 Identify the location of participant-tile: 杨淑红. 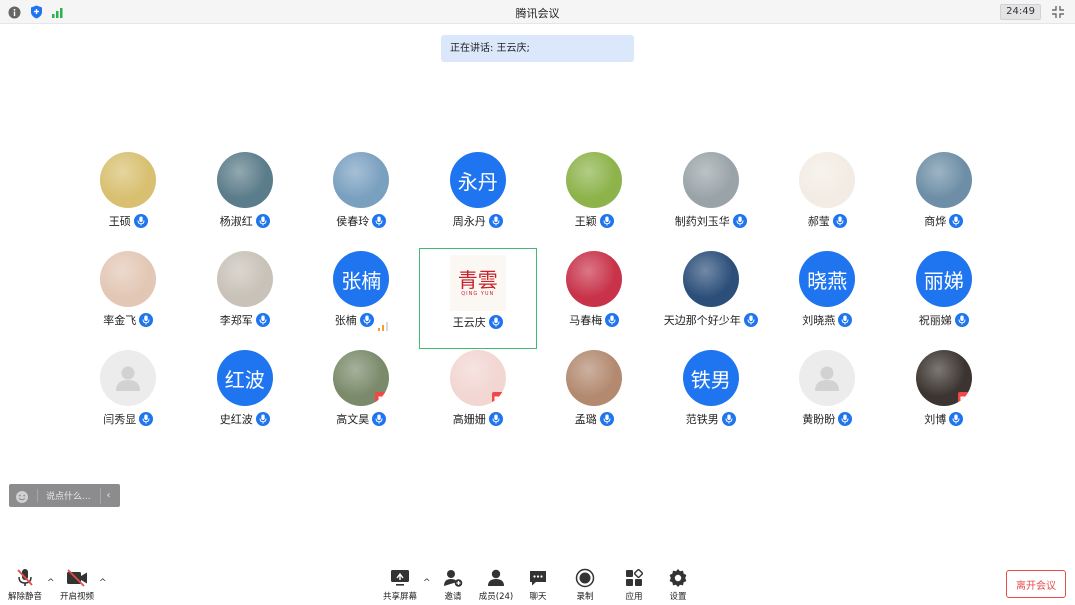
(245, 199).